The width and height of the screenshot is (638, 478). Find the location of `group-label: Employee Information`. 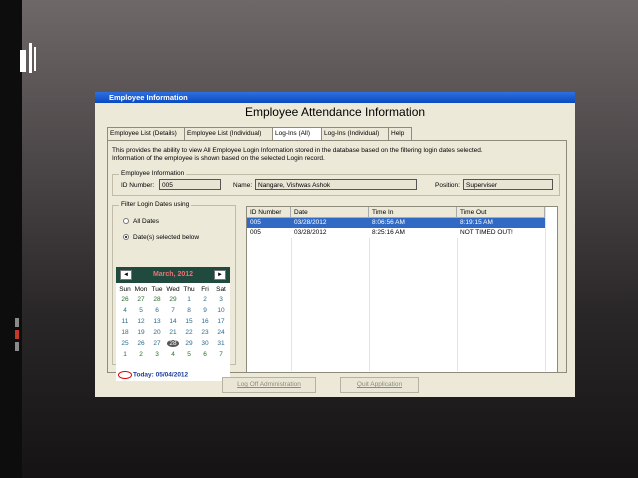

group-label: Employee Information is located at coordinates (153, 173).